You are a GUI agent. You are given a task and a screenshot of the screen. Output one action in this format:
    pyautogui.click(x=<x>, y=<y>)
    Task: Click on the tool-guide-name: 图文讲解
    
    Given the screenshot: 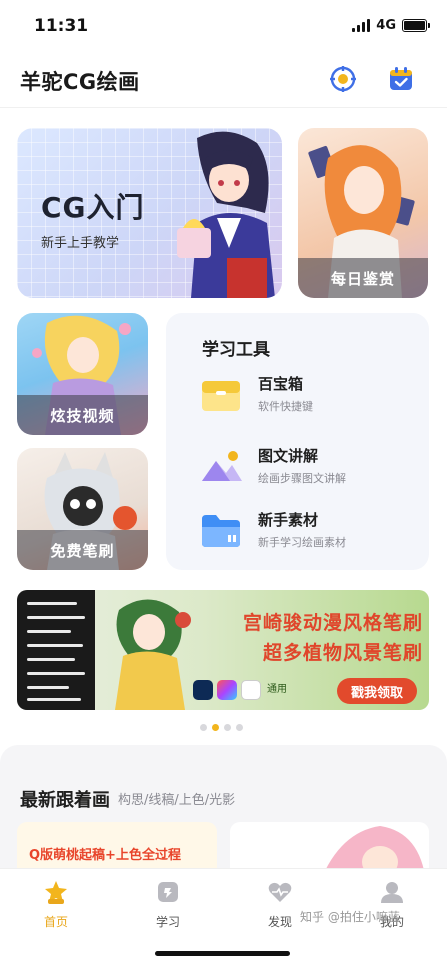 What is the action you would take?
    pyautogui.click(x=288, y=456)
    